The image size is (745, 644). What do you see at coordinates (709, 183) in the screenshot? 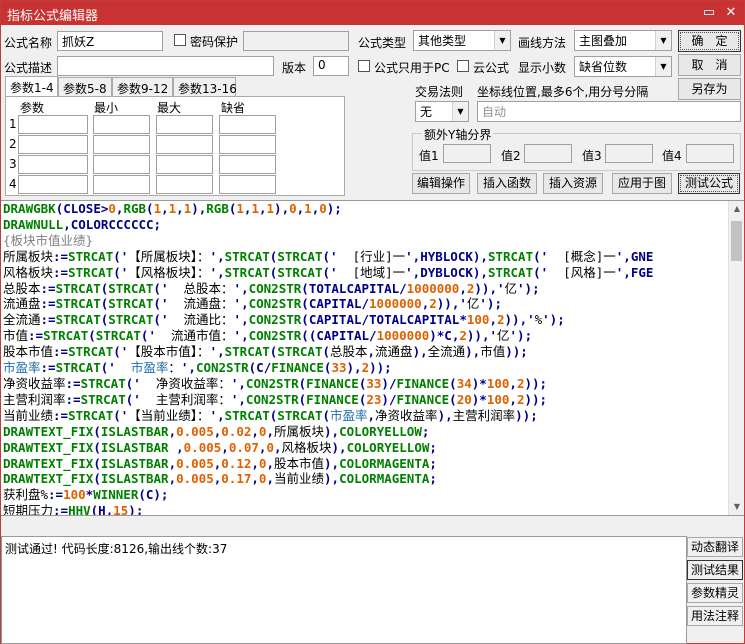
I see `test-formula-button: 测试公式` at bounding box center [709, 183].